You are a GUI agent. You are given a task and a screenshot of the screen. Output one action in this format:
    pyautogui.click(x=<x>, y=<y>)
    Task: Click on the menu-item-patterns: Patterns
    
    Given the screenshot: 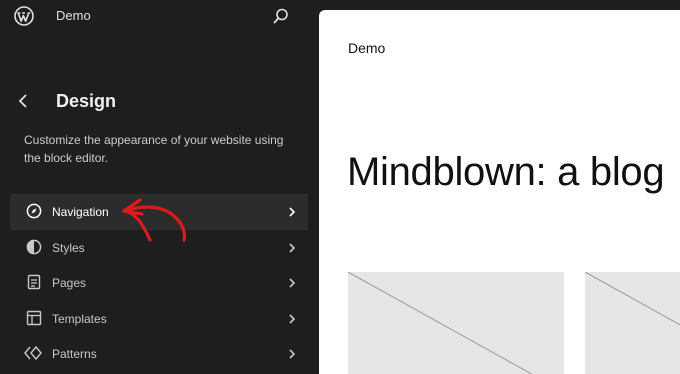 What is the action you would take?
    pyautogui.click(x=159, y=354)
    